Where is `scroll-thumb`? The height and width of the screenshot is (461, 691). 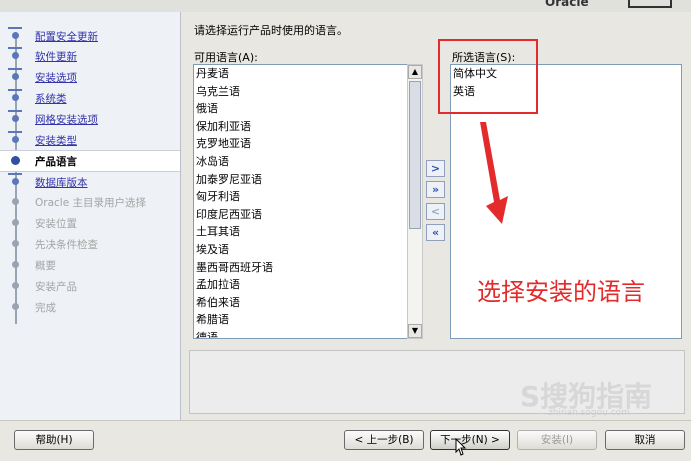 scroll-thumb is located at coordinates (415, 155).